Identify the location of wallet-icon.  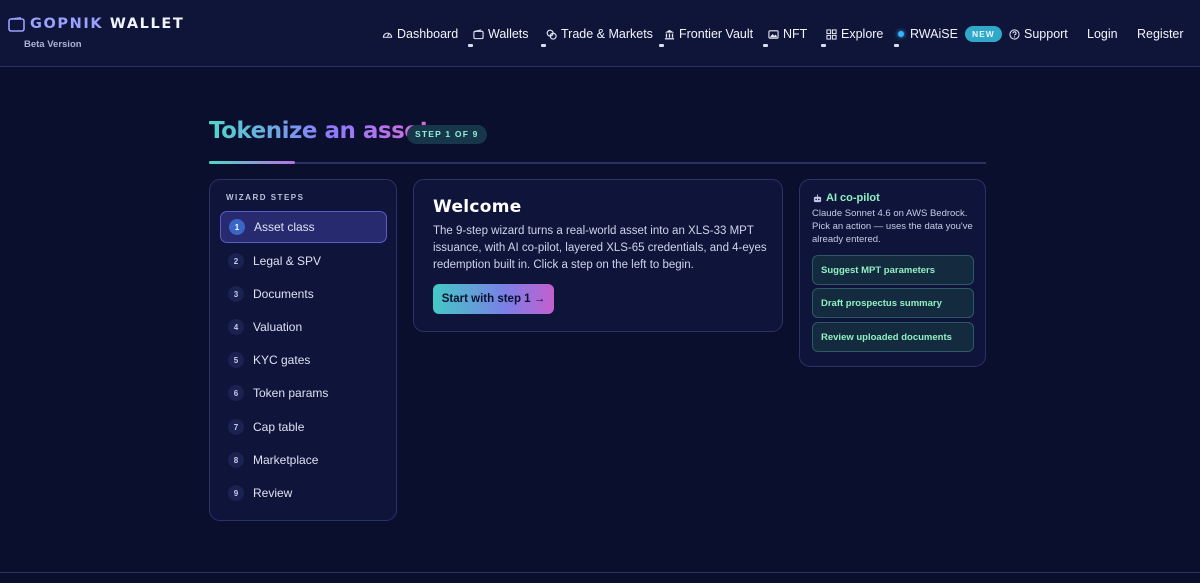
(478, 33).